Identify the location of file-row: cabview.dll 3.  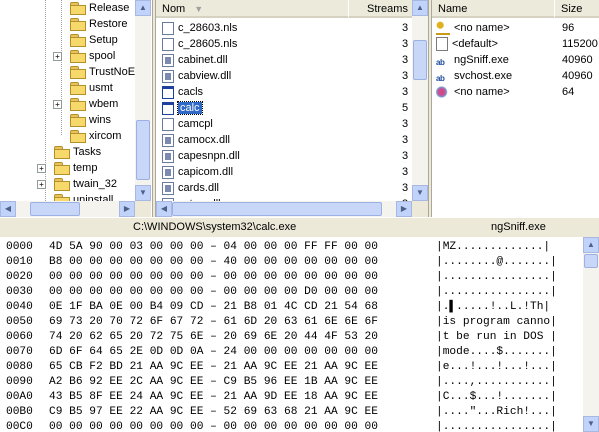
(286, 76).